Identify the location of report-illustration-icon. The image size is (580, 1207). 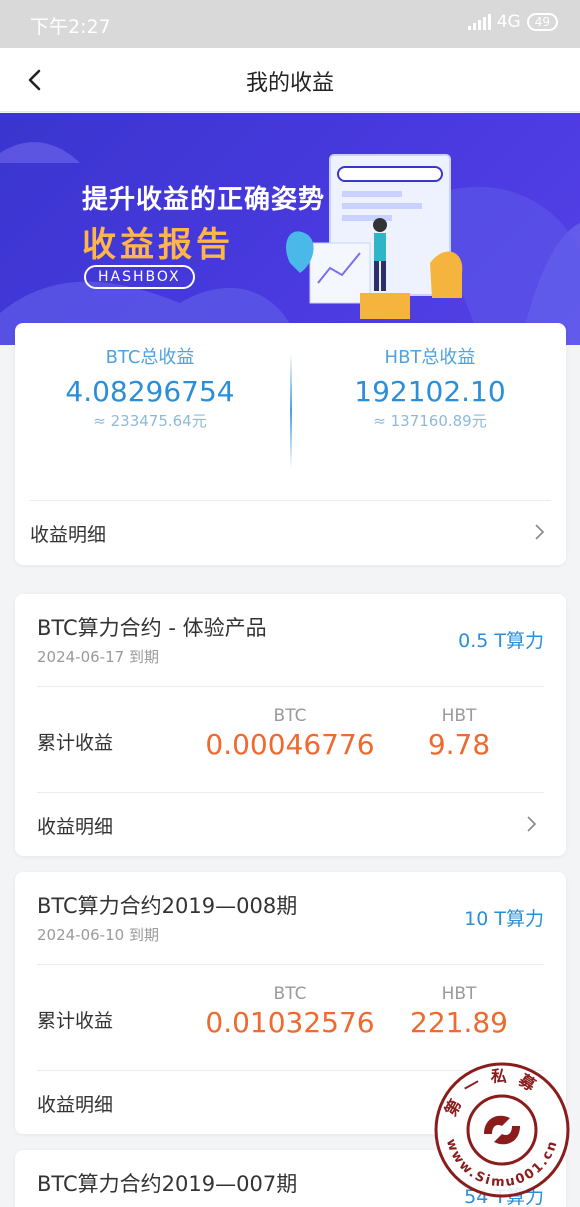
(374, 236).